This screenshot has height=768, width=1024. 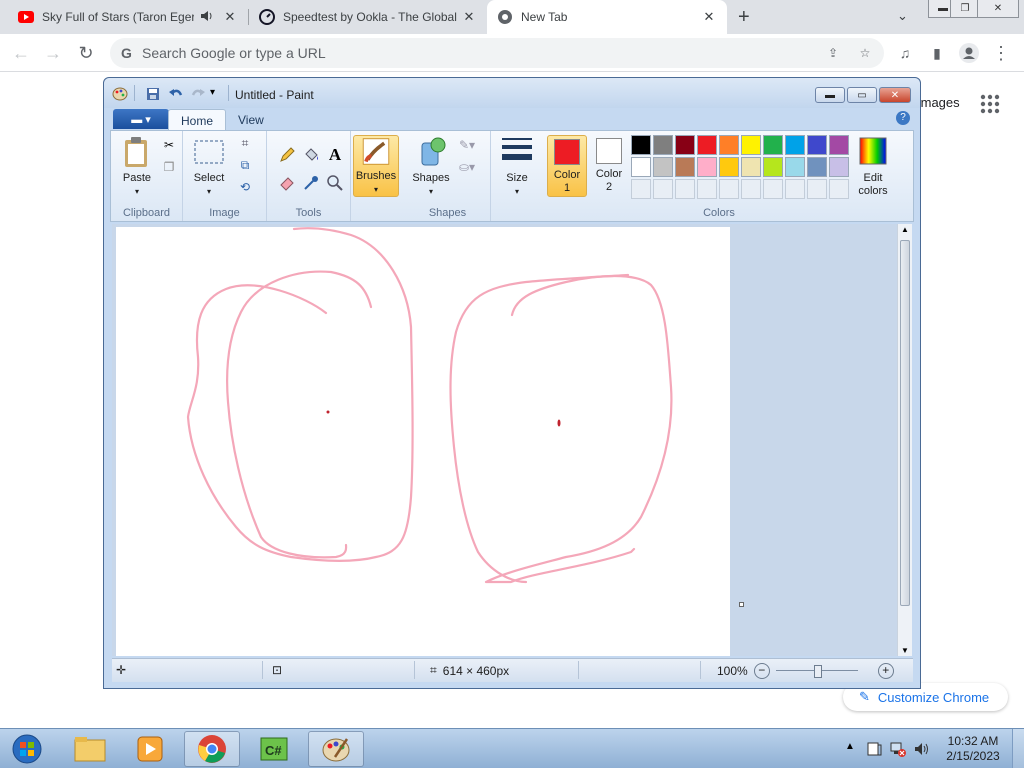 I want to click on copy-icon: ❐, so click(x=169, y=167).